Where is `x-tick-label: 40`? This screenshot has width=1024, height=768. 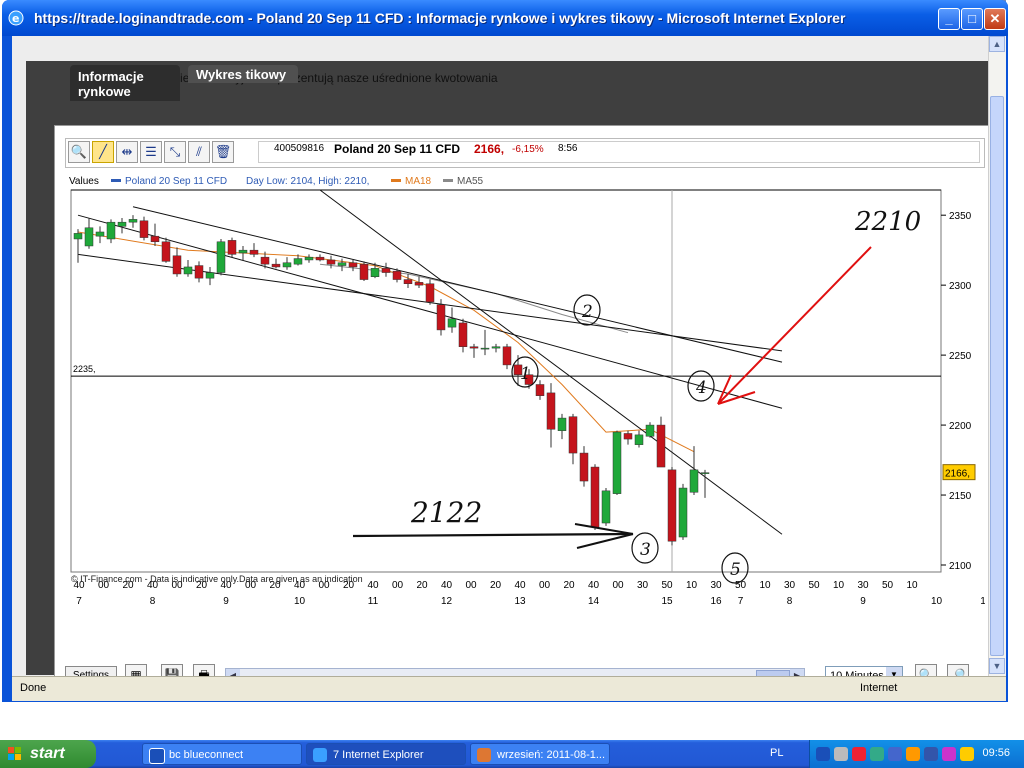 x-tick-label: 40 is located at coordinates (447, 585).